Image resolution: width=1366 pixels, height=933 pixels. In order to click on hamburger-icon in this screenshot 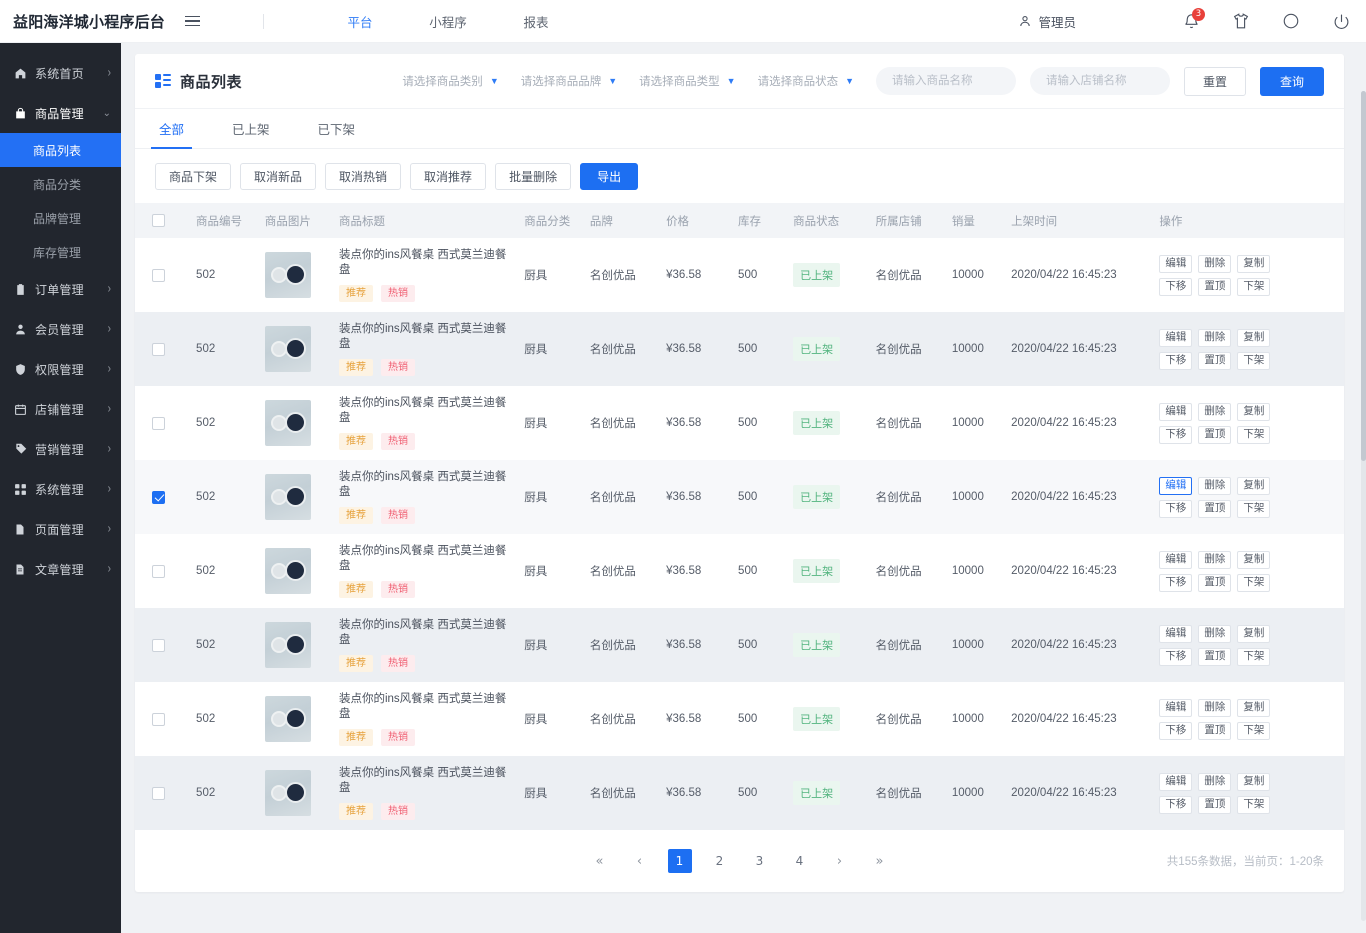, I will do `click(192, 21)`.